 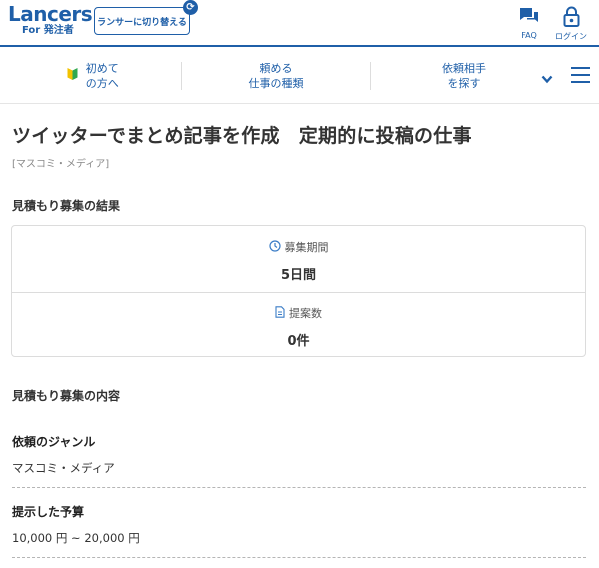 What do you see at coordinates (305, 313) in the screenshot?
I see `proposals-label: 提案数` at bounding box center [305, 313].